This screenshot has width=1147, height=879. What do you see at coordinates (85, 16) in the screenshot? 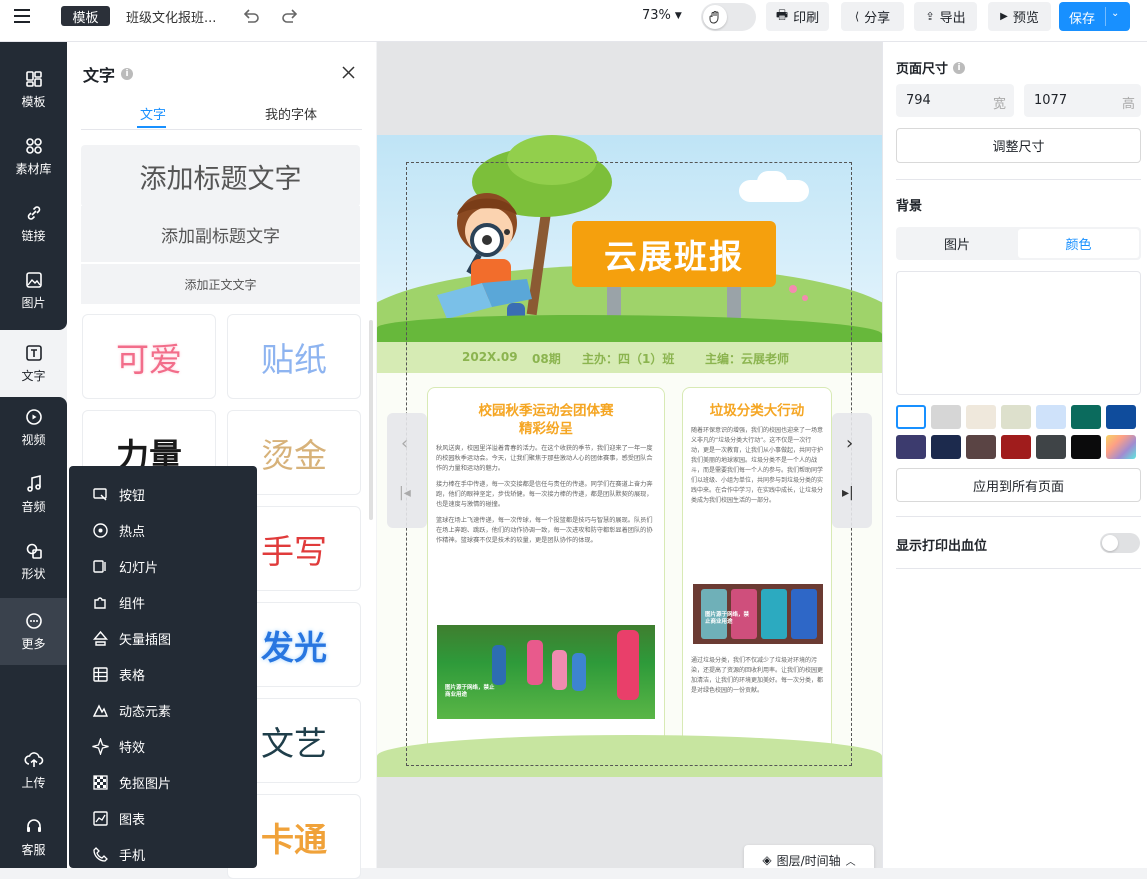
I see `template-tag: 模板` at bounding box center [85, 16].